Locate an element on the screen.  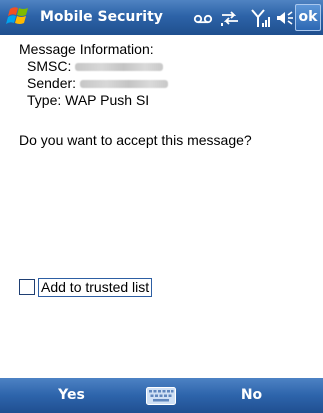
yes-softkey: Yes is located at coordinates (71, 395).